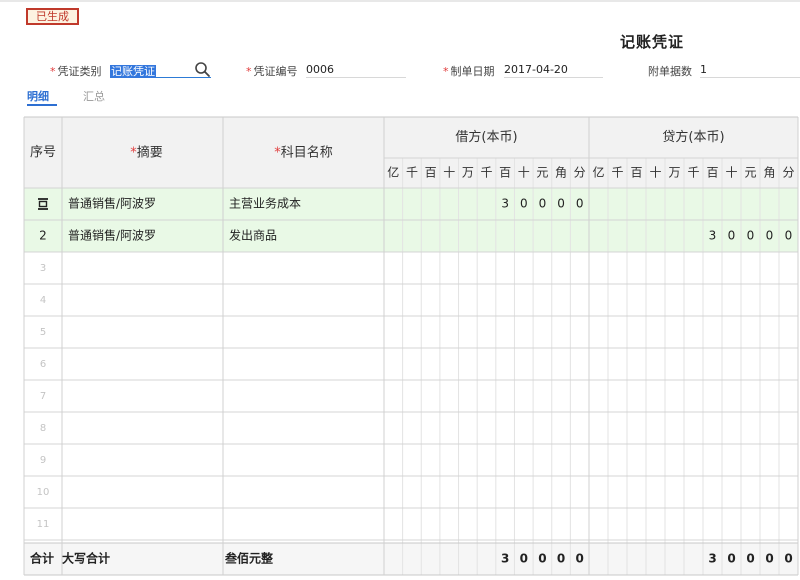  I want to click on row-number: 8, so click(43, 428).